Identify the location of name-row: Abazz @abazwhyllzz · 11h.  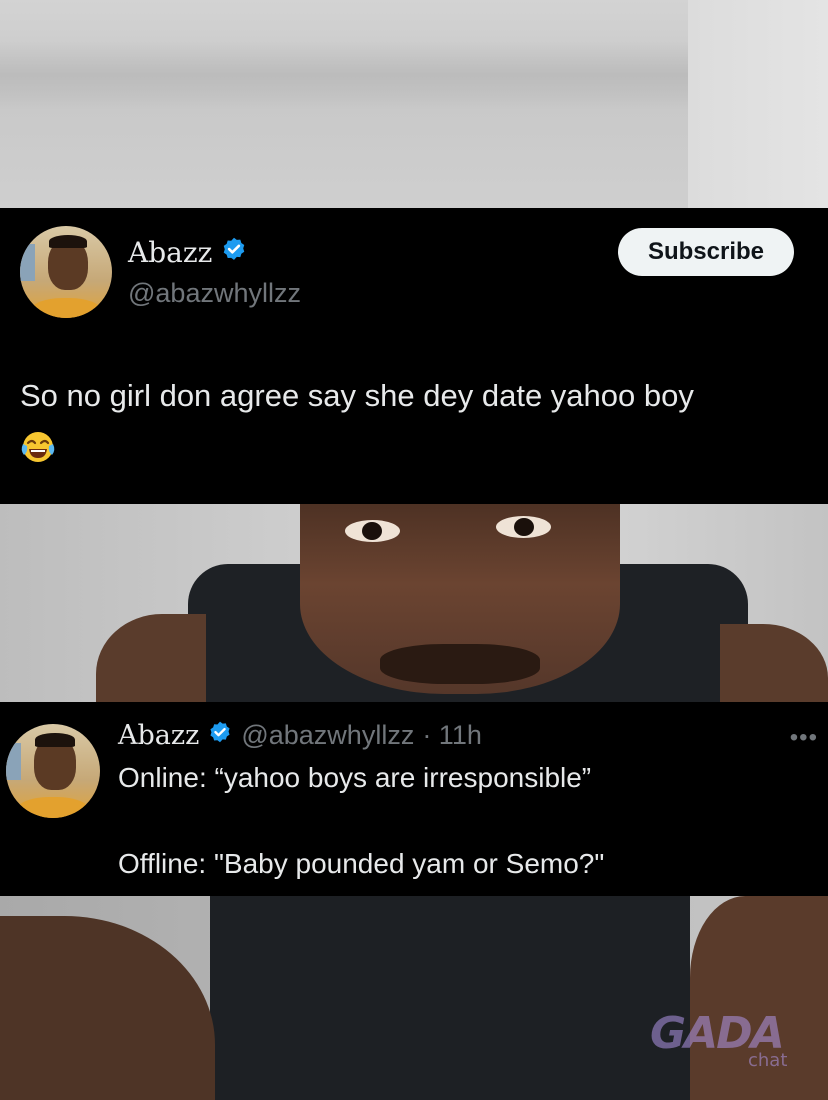
(300, 735).